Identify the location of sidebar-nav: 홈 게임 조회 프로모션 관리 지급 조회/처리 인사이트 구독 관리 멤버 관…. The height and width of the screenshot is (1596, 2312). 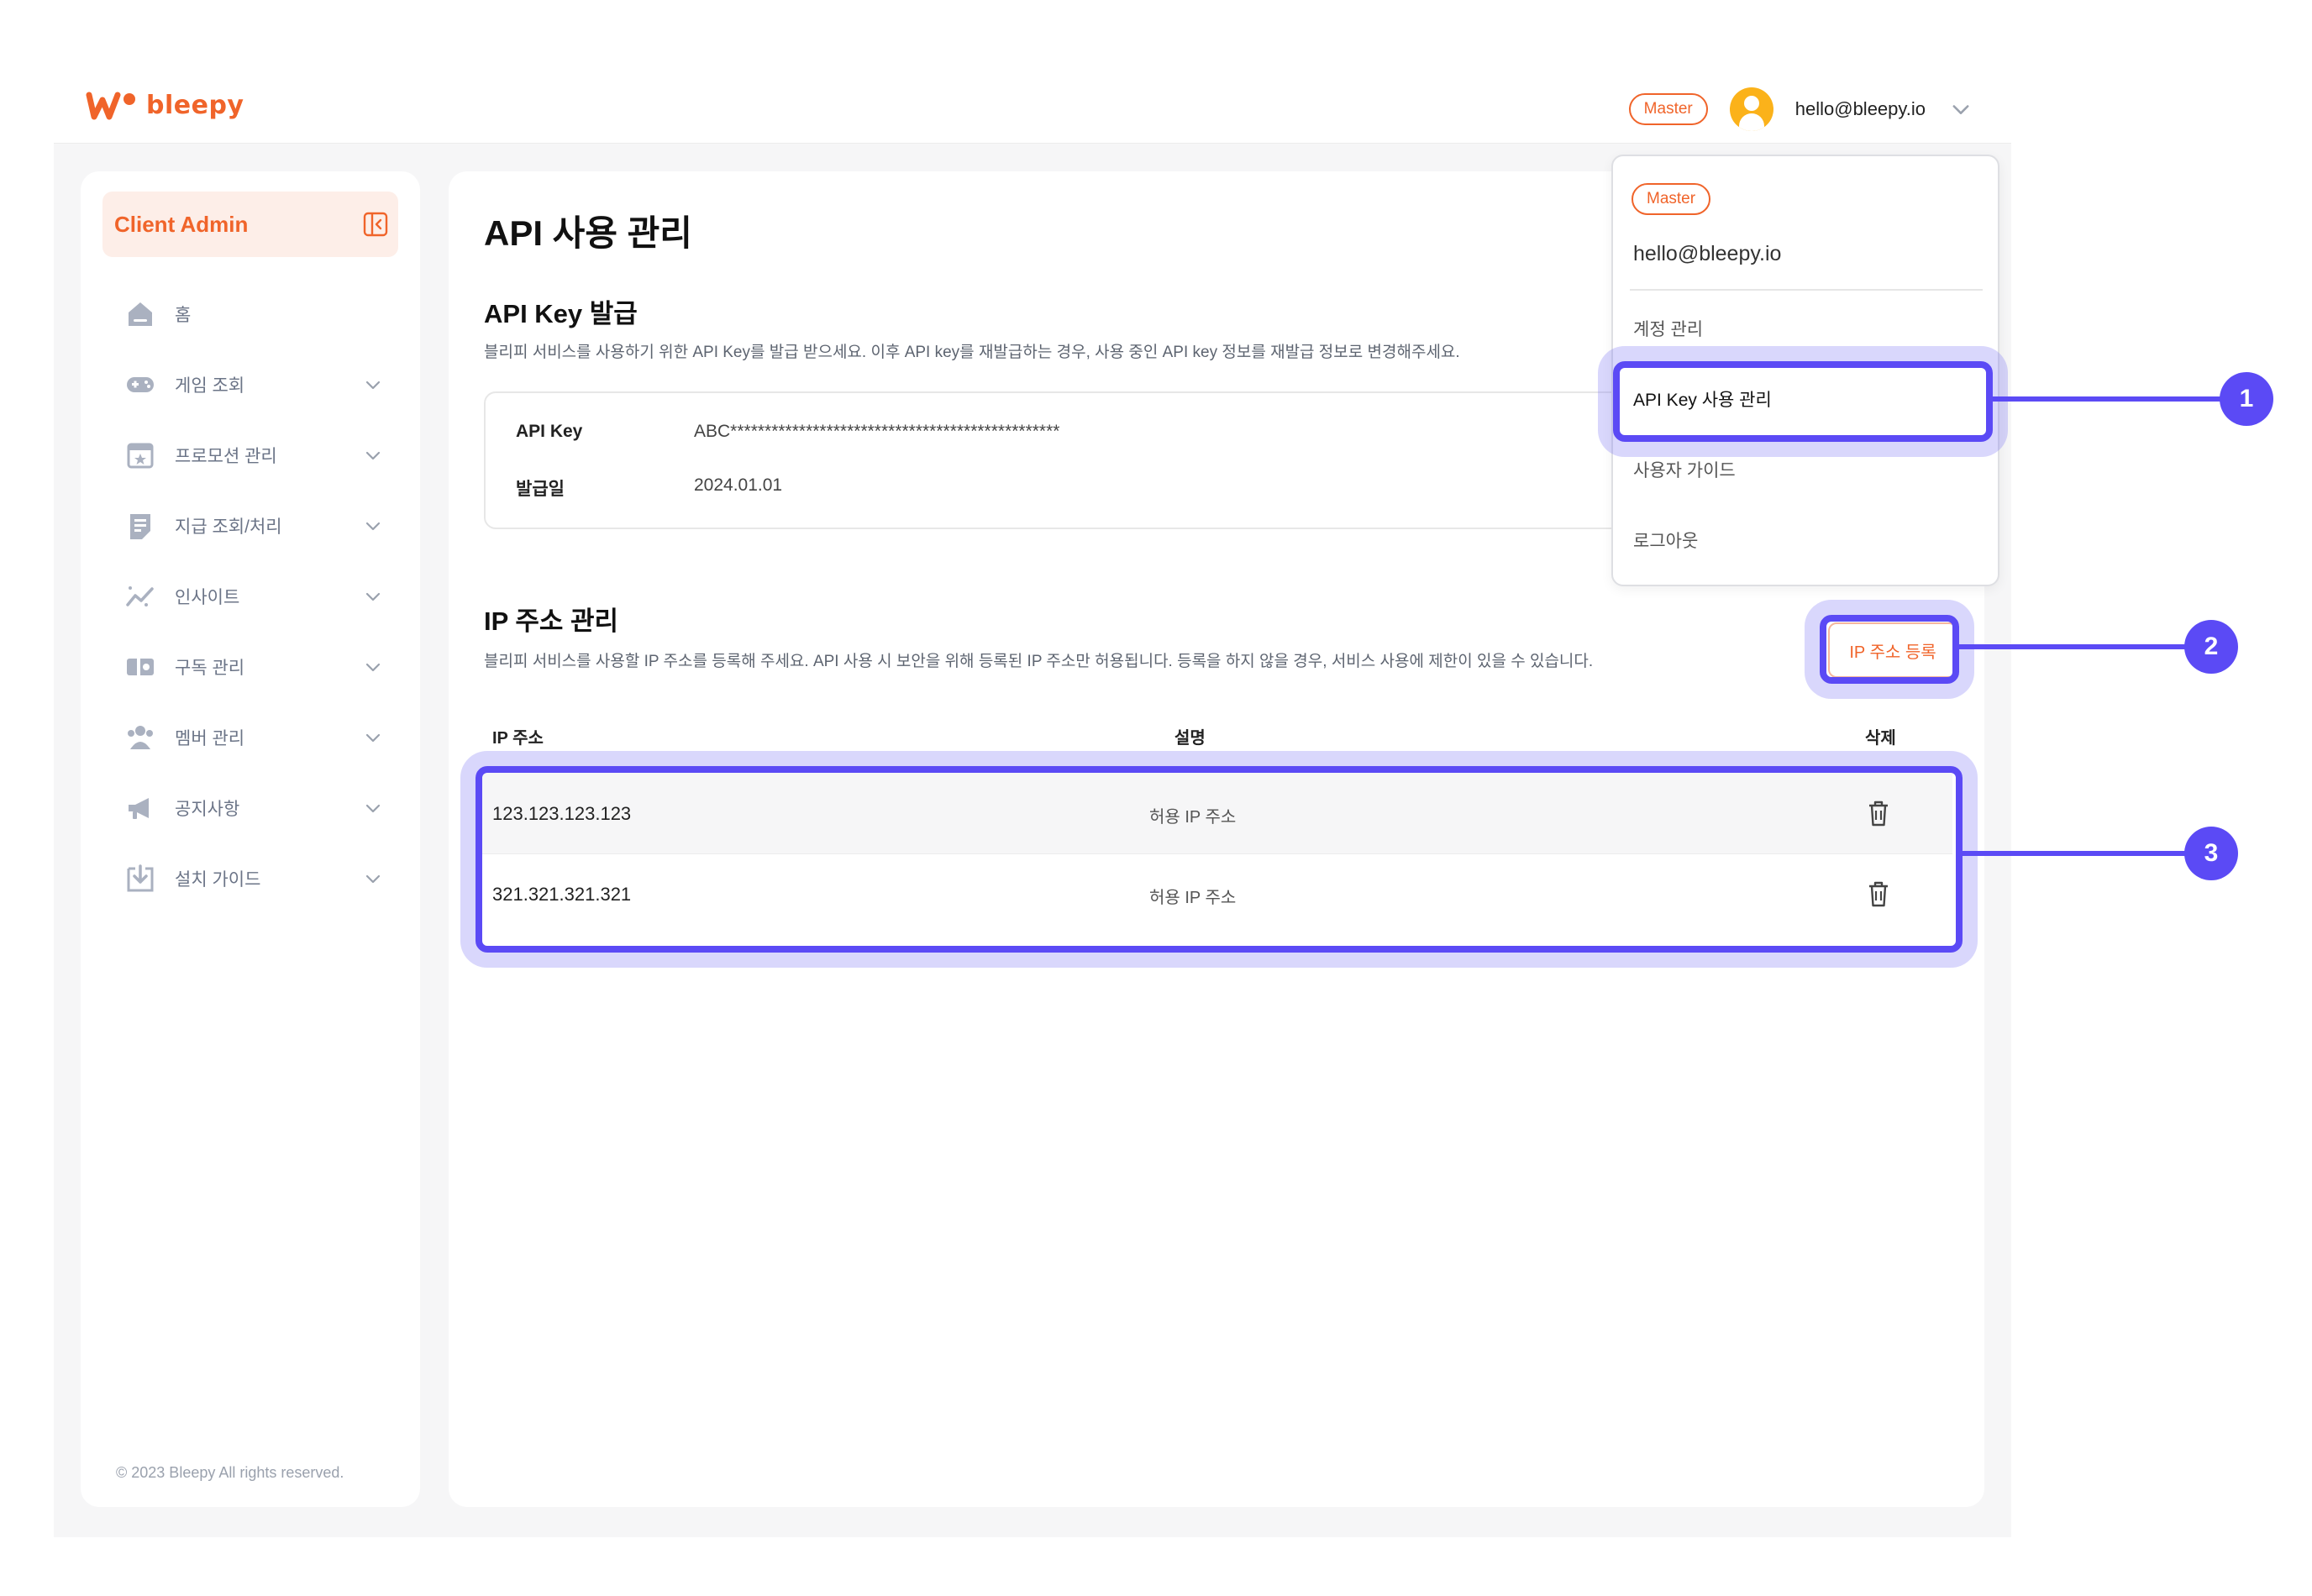
(258, 596).